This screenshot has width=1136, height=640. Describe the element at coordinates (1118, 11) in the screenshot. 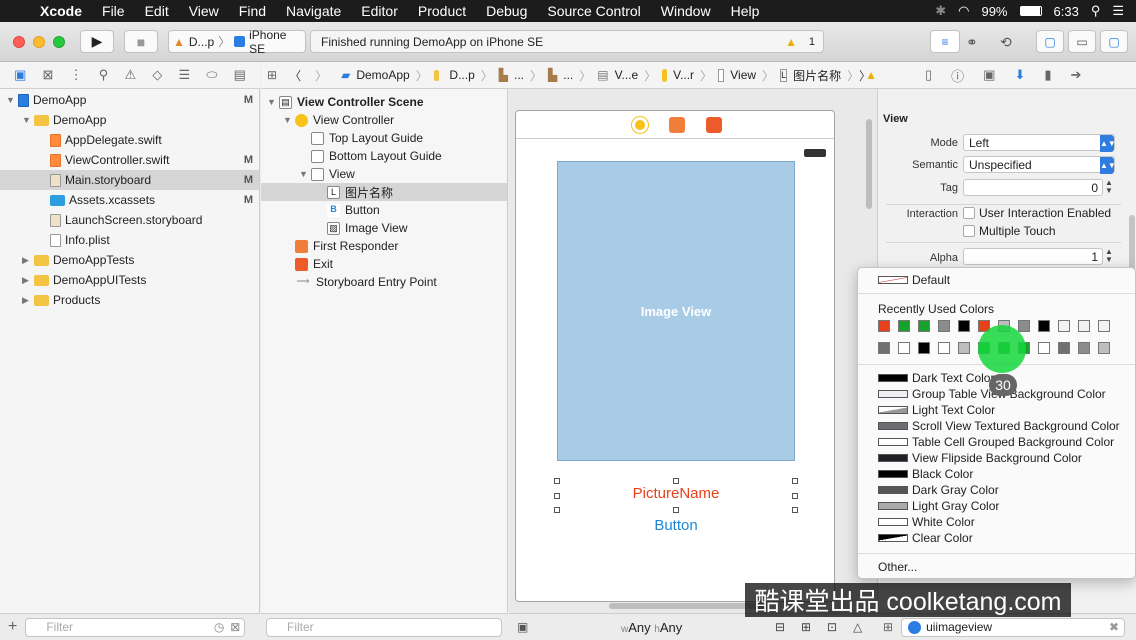

I see `notification-center-icon: ☰` at that location.